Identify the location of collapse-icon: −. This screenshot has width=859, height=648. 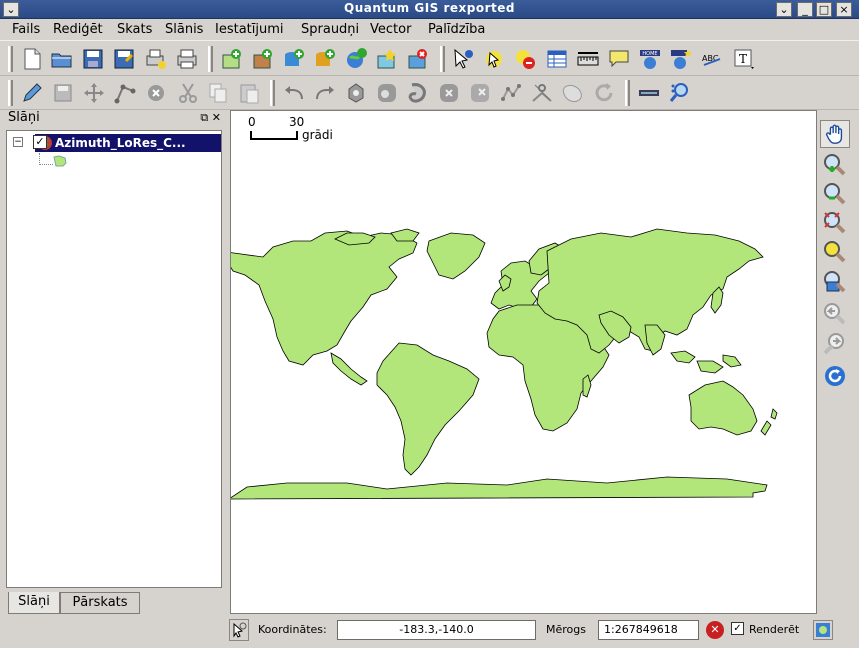
(18, 142).